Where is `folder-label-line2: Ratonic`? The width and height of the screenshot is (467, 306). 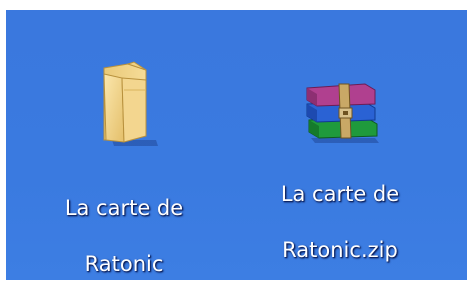 folder-label-line2: Ratonic is located at coordinates (124, 264).